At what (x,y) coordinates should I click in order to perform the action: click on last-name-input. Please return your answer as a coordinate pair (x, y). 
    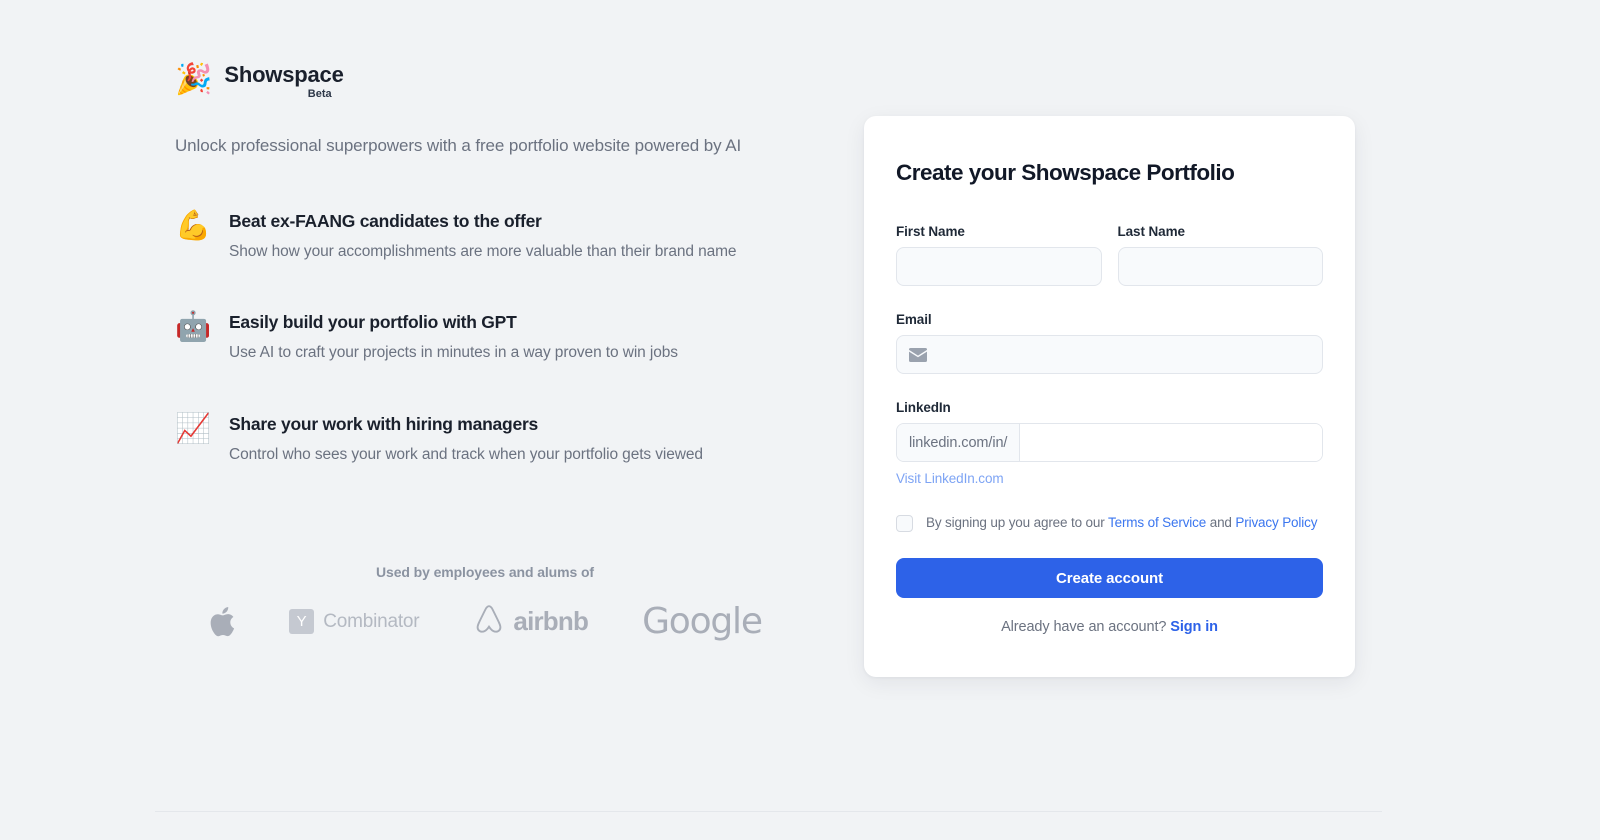
    Looking at the image, I should click on (1220, 266).